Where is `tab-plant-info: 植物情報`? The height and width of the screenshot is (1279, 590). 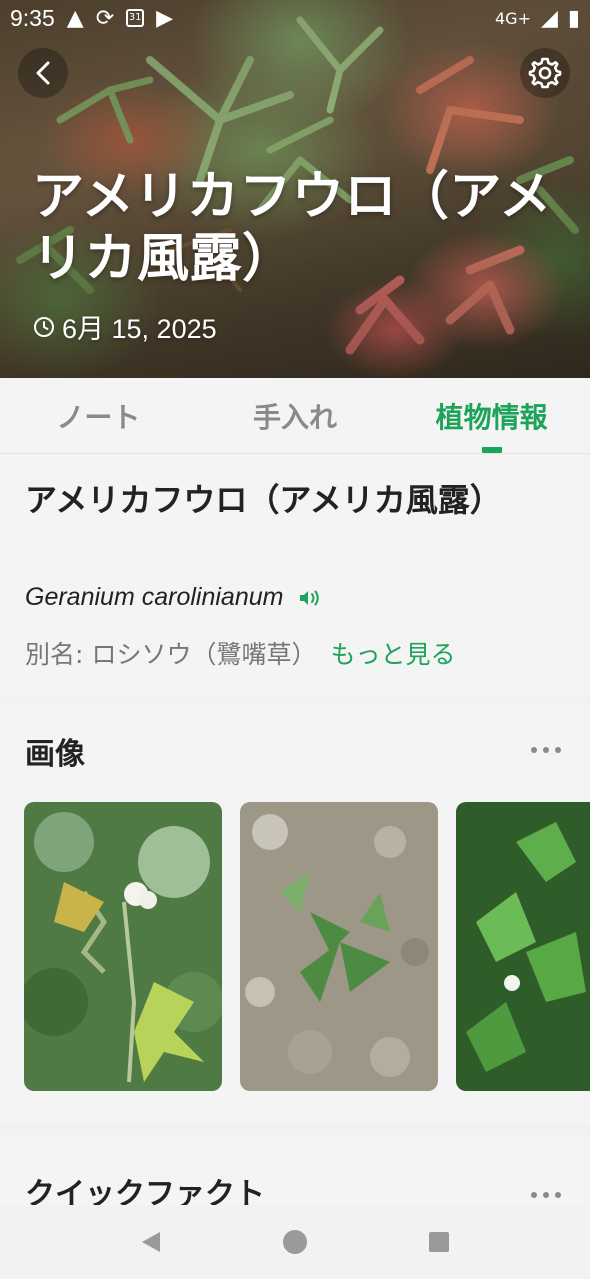
tab-plant-info: 植物情報 is located at coordinates (491, 415).